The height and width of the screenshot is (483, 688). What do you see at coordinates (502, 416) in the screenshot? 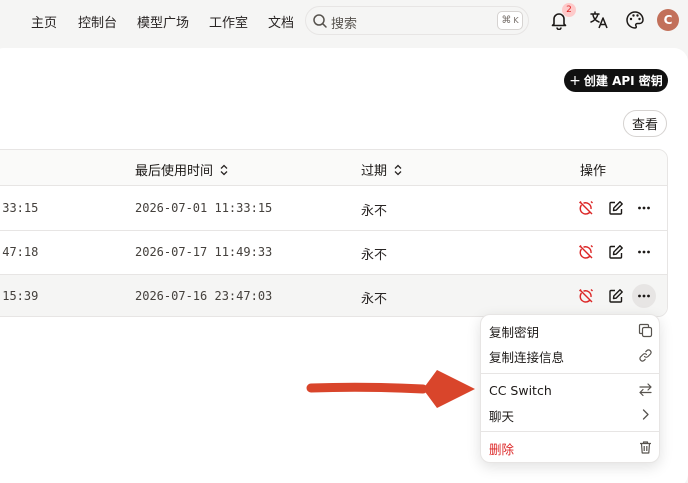
I see `menu-item-label: 聊天` at bounding box center [502, 416].